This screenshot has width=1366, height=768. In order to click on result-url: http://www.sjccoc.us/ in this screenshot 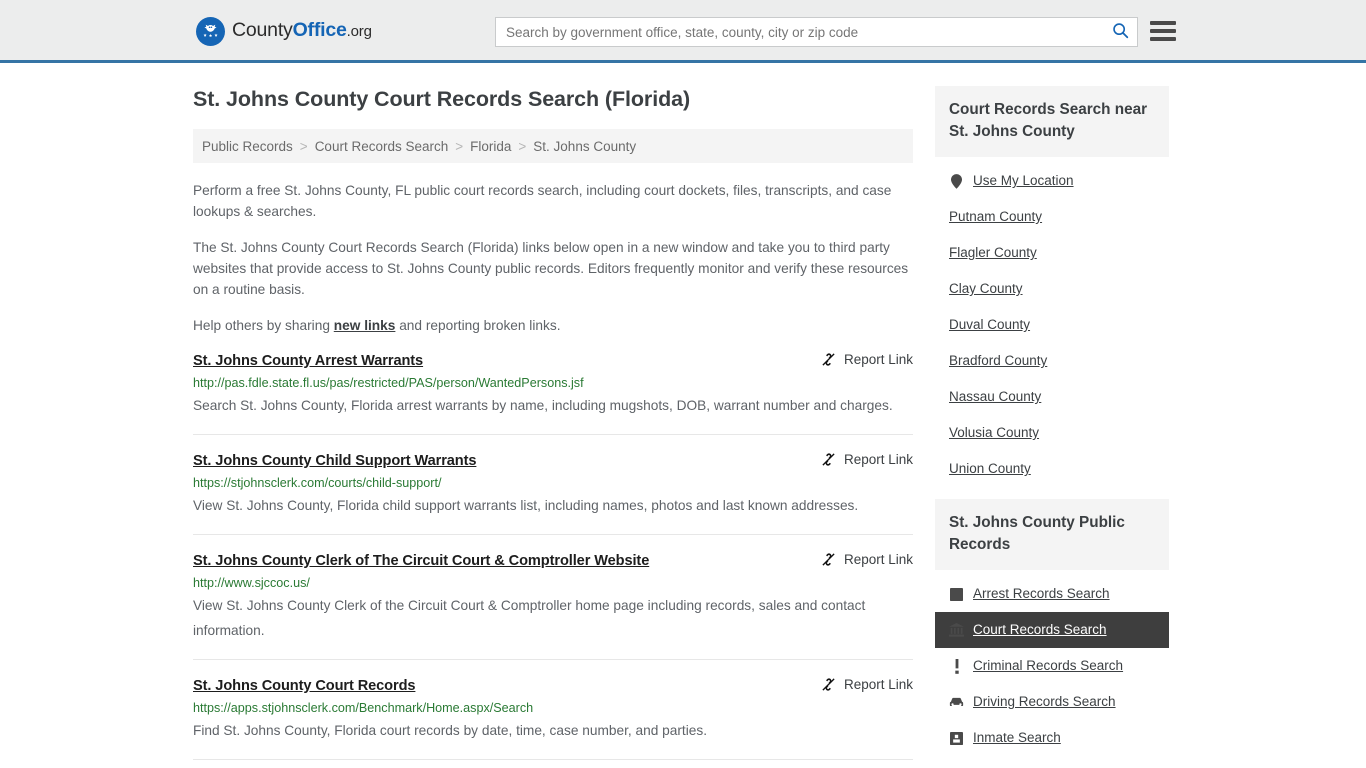, I will do `click(553, 583)`.